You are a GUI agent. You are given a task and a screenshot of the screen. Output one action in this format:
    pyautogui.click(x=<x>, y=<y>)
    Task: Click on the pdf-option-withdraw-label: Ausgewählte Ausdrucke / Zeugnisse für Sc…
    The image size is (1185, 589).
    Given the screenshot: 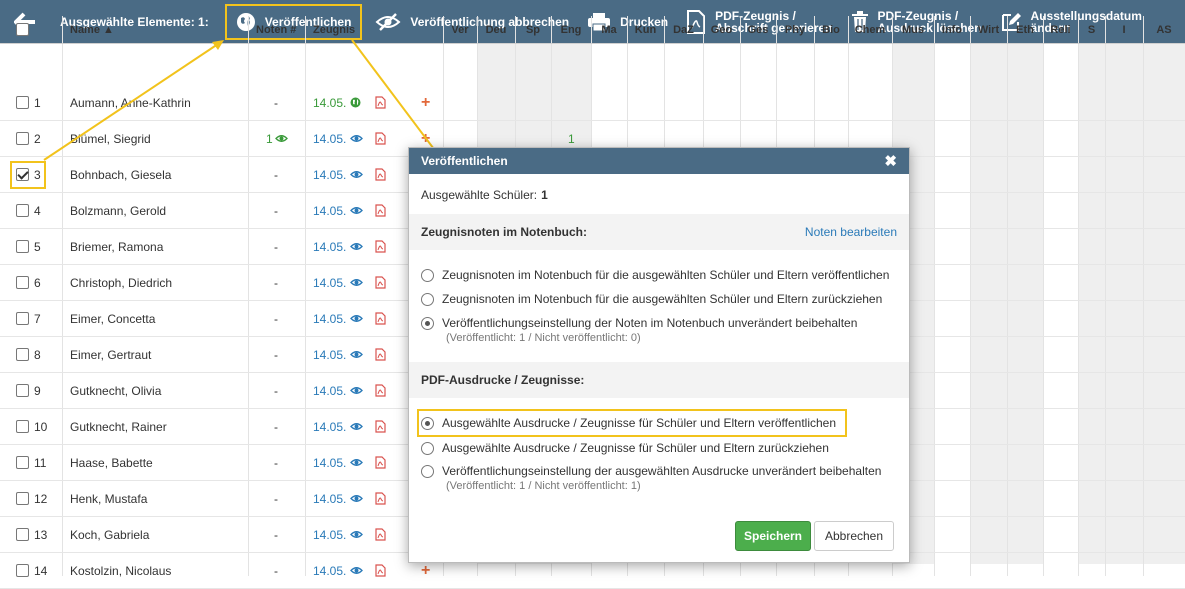 What is the action you would take?
    pyautogui.click(x=635, y=448)
    